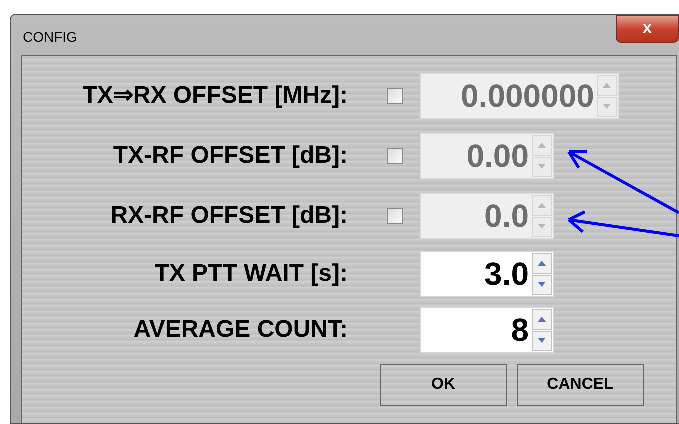 The height and width of the screenshot is (424, 679). I want to click on field-label: AVERAGE COUNT:, so click(240, 330).